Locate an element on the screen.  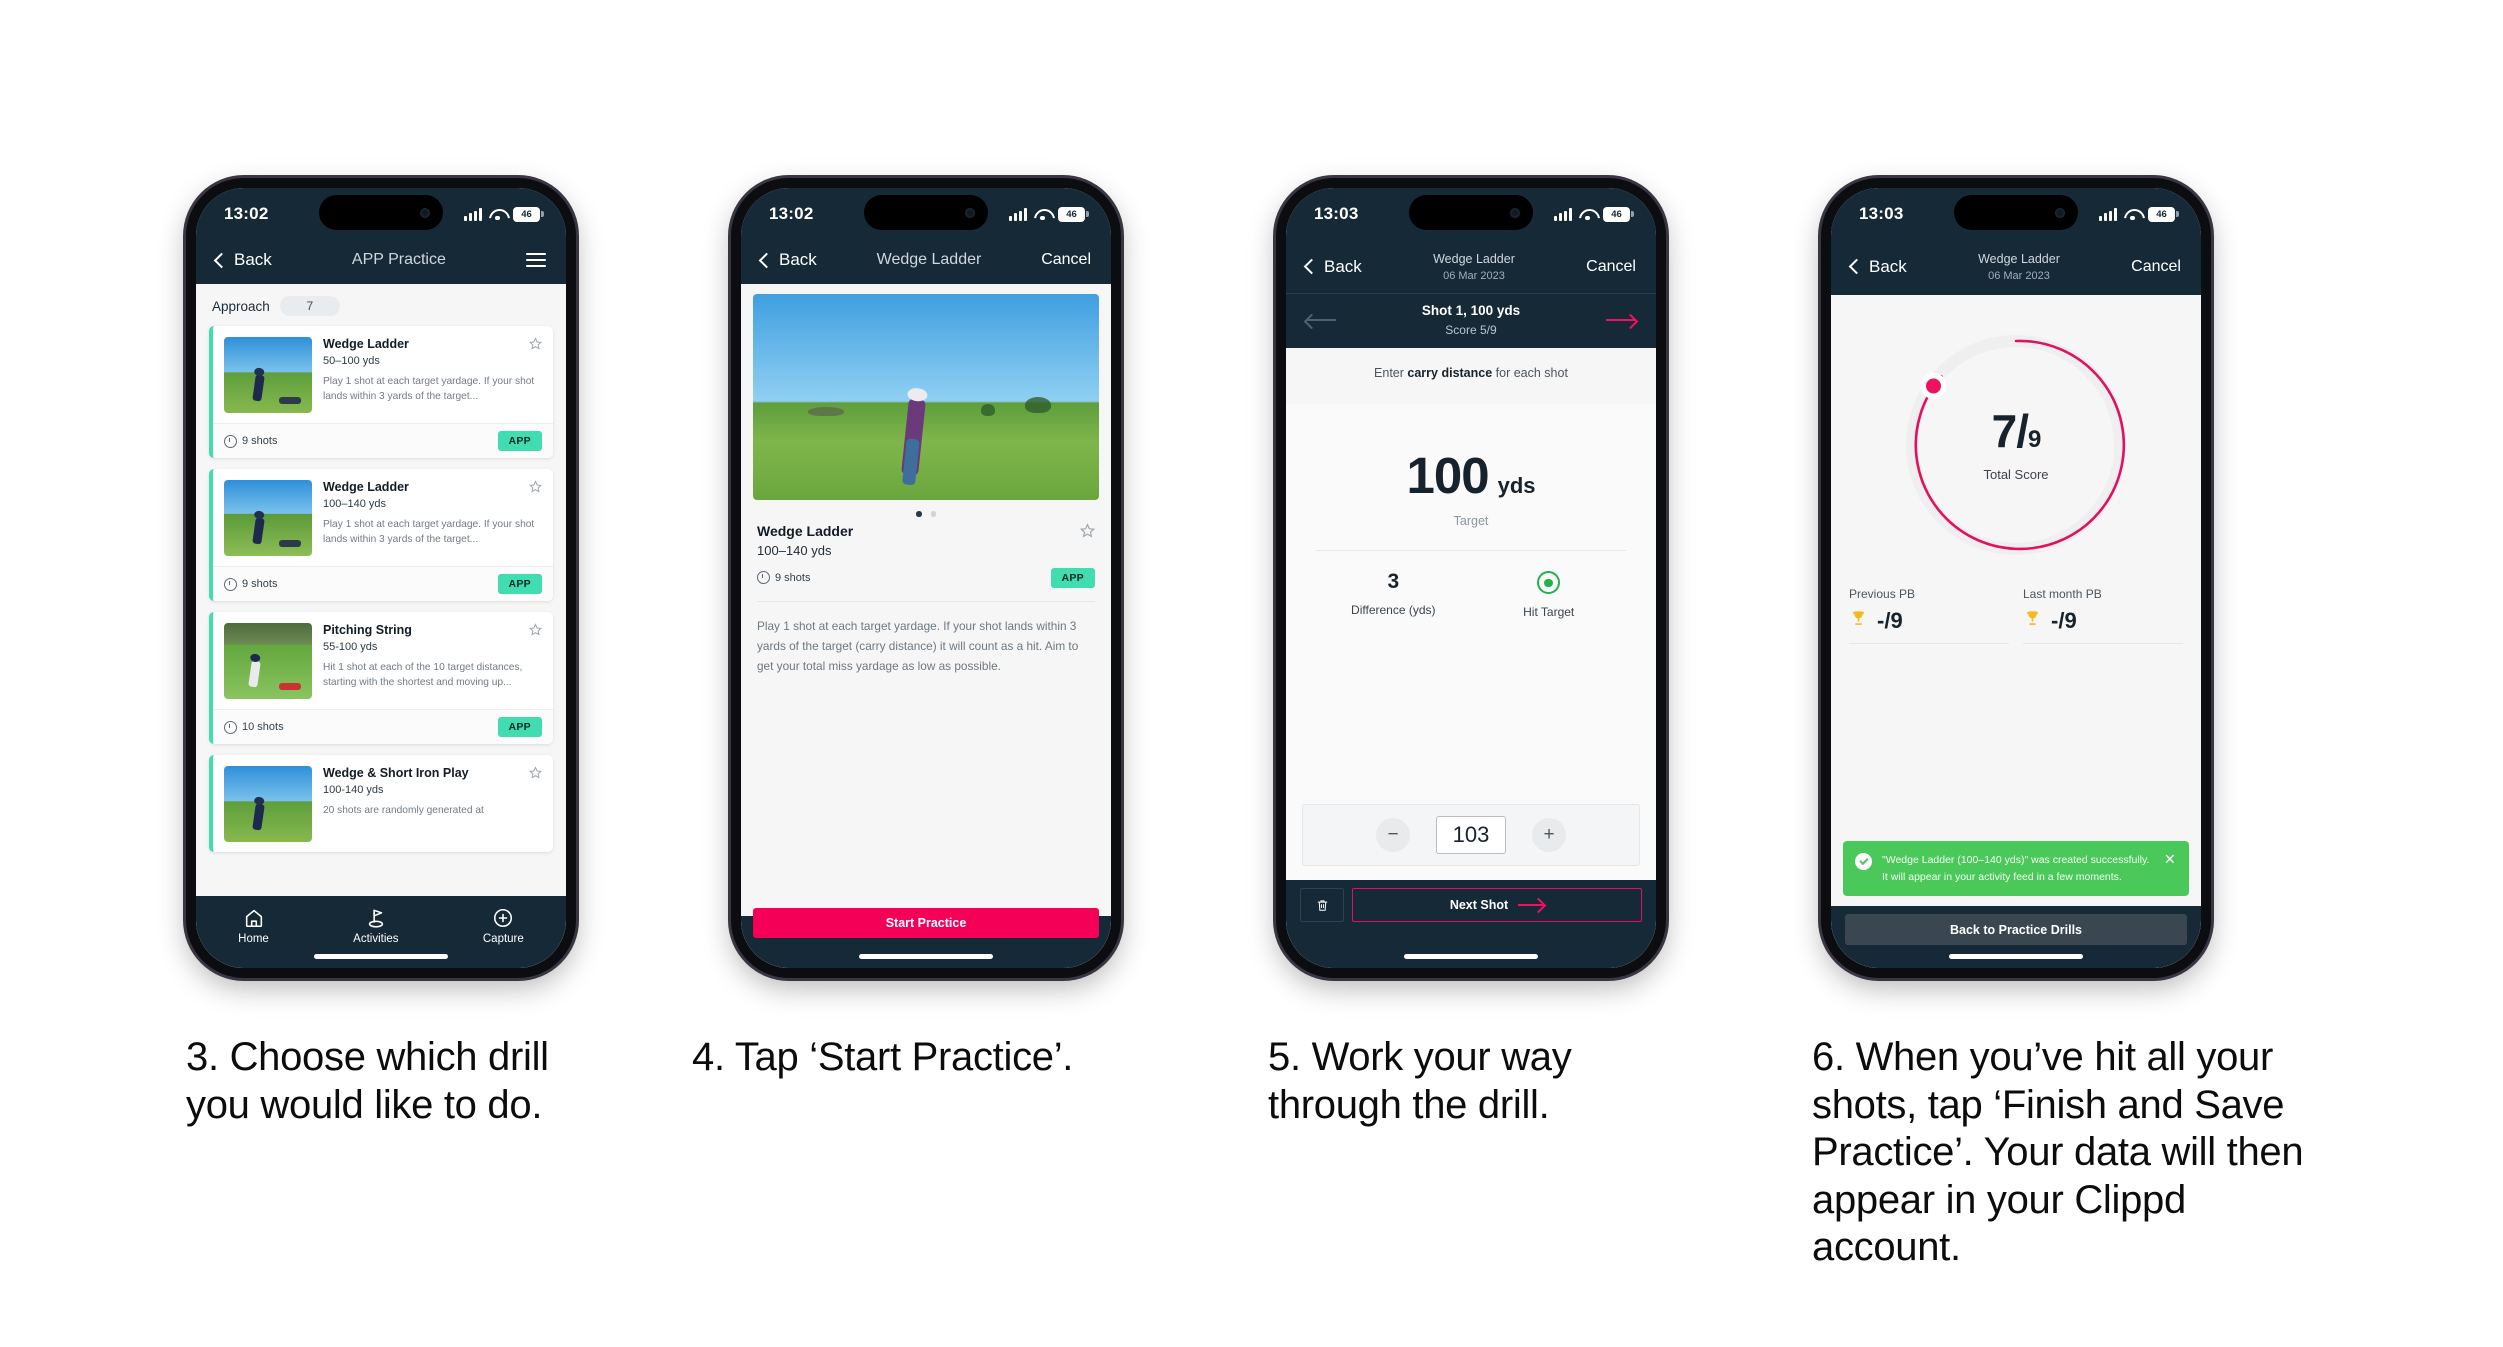
back-to-practice-drills-button: Back to Practice Drills is located at coordinates (2016, 929).